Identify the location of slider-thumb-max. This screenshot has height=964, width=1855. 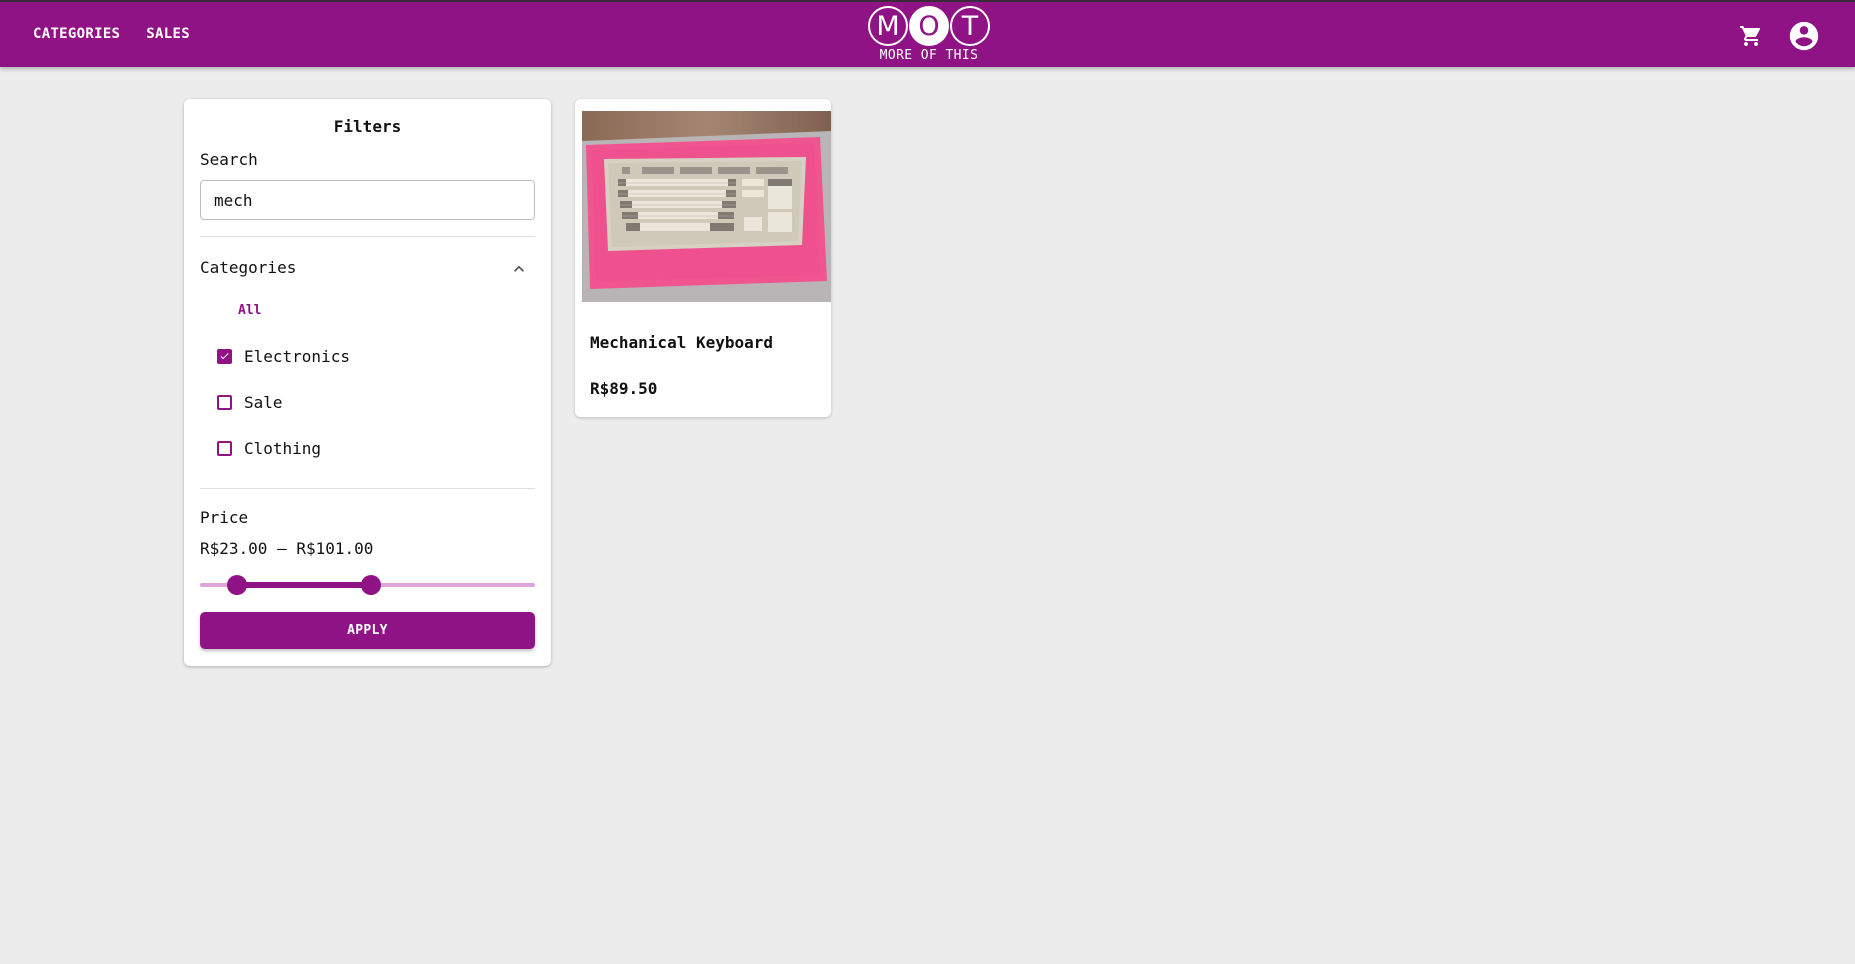
(370, 585).